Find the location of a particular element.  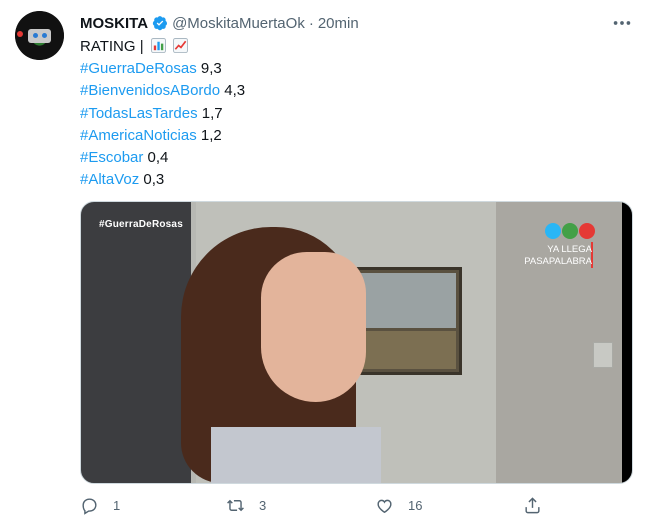

rating-line: #Escobar 0,4 is located at coordinates (162, 158).